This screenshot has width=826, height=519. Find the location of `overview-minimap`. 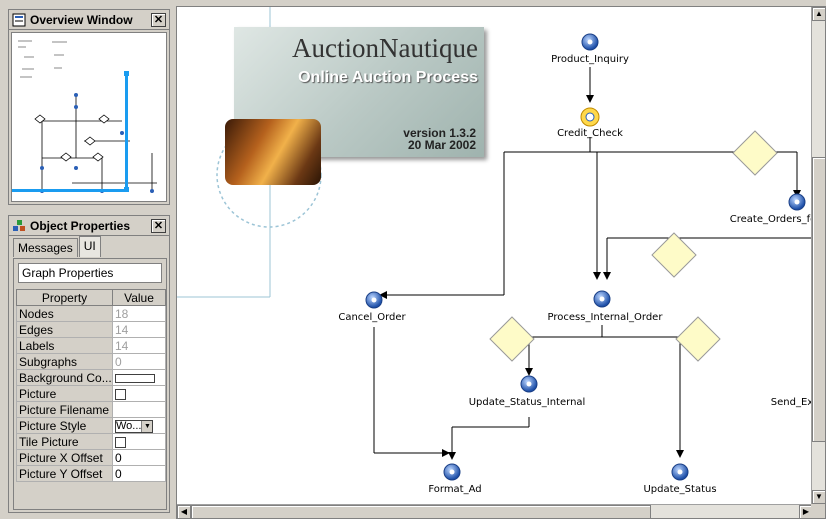

overview-minimap is located at coordinates (89, 117).